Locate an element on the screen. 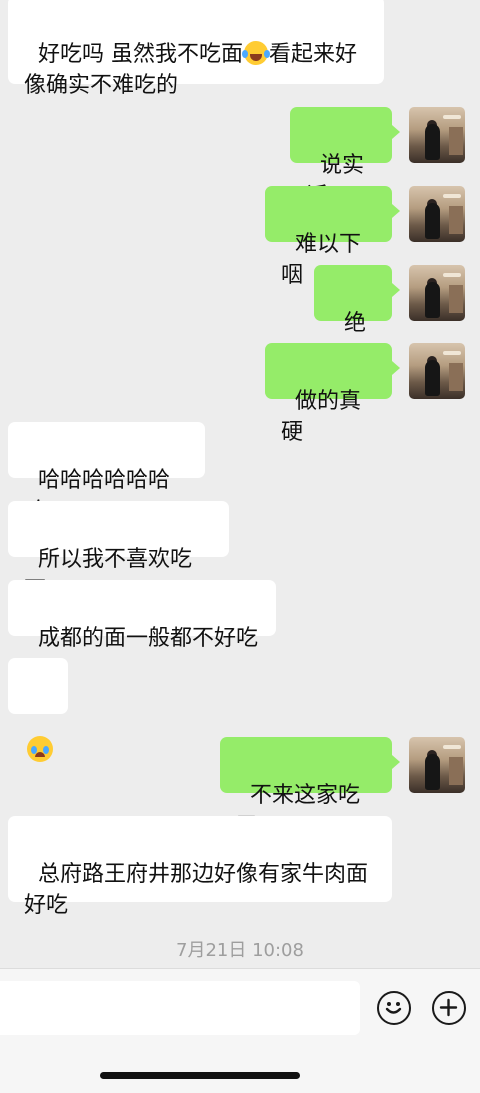 Image resolution: width=480 pixels, height=1093 pixels. message-bubble-incoming: 所以我不喜欢吃面 is located at coordinates (118, 552).